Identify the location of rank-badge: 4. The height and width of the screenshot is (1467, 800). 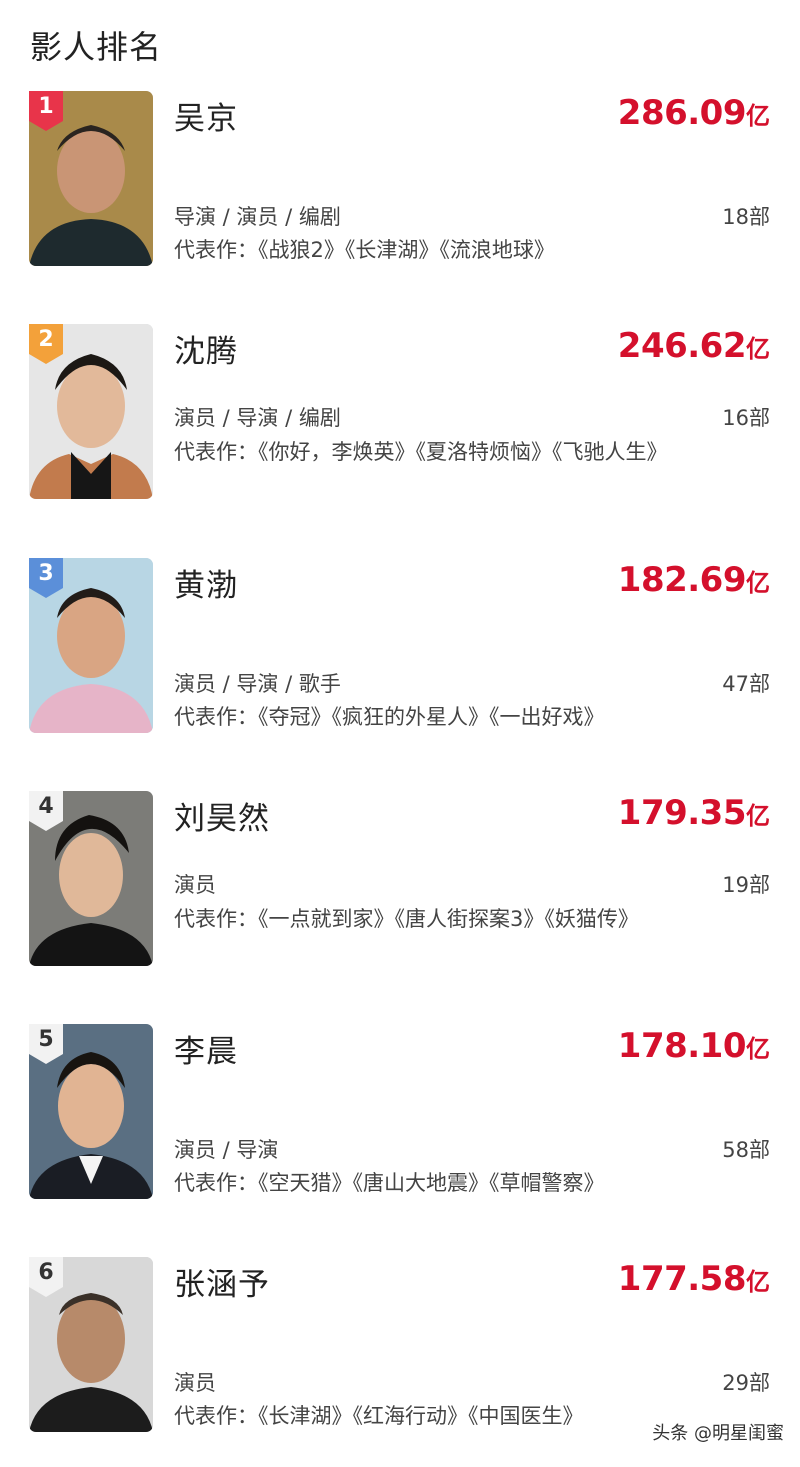
(46, 811).